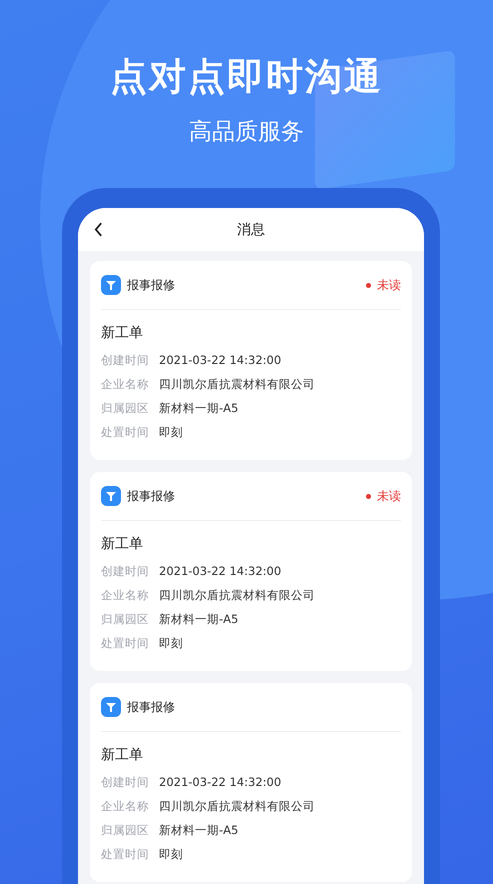 This screenshot has height=884, width=493. What do you see at coordinates (246, 132) in the screenshot?
I see `subheadline: 高品质服务` at bounding box center [246, 132].